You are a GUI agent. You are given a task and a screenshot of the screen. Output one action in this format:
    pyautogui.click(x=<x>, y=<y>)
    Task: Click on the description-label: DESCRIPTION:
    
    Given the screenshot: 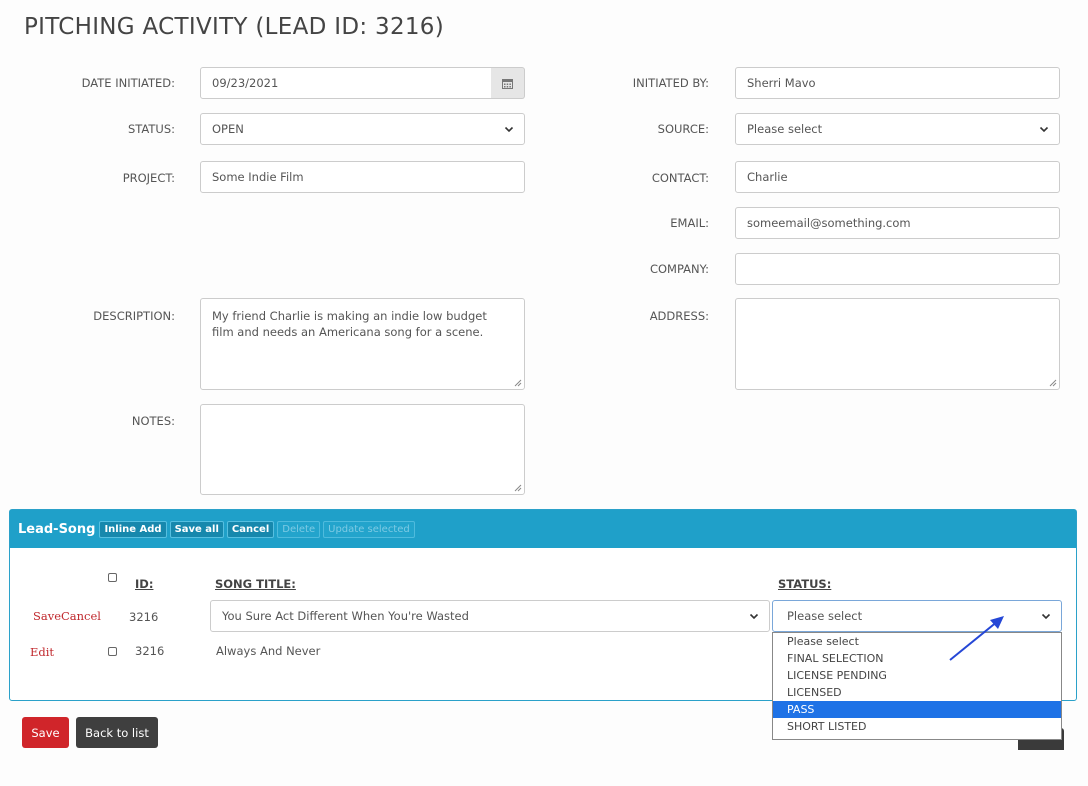 What is the action you would take?
    pyautogui.click(x=134, y=316)
    